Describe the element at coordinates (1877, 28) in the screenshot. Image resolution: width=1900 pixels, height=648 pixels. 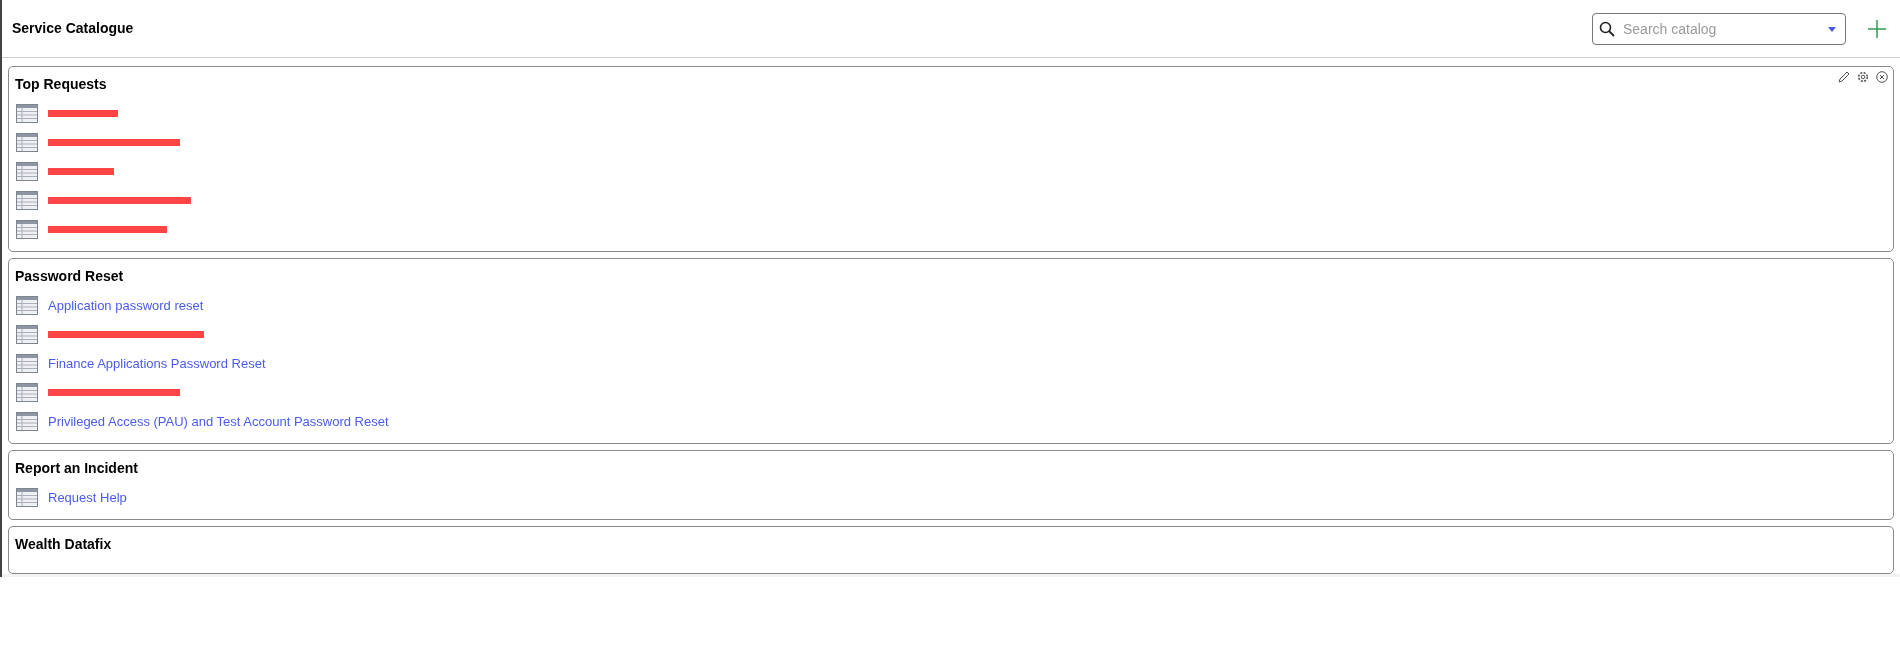
I see `plus-icon` at that location.